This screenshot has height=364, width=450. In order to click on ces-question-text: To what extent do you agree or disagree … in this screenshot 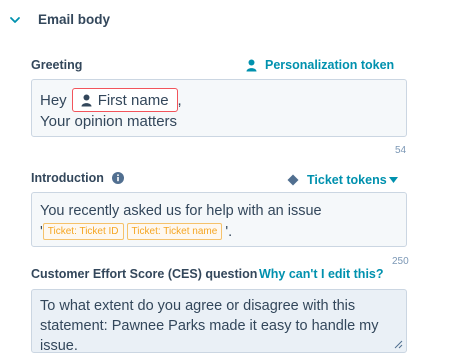, I will do `click(209, 325)`.